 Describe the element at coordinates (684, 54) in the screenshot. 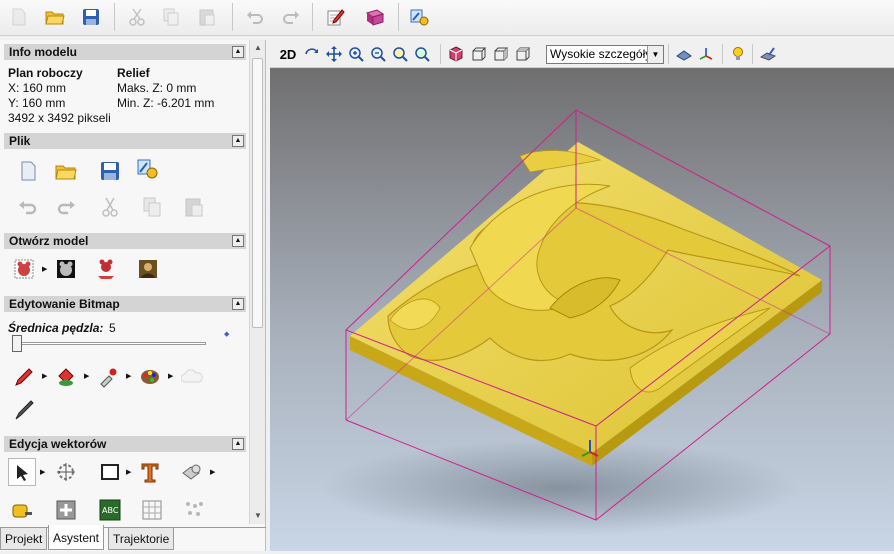

I see `workplane-toggle-button` at that location.